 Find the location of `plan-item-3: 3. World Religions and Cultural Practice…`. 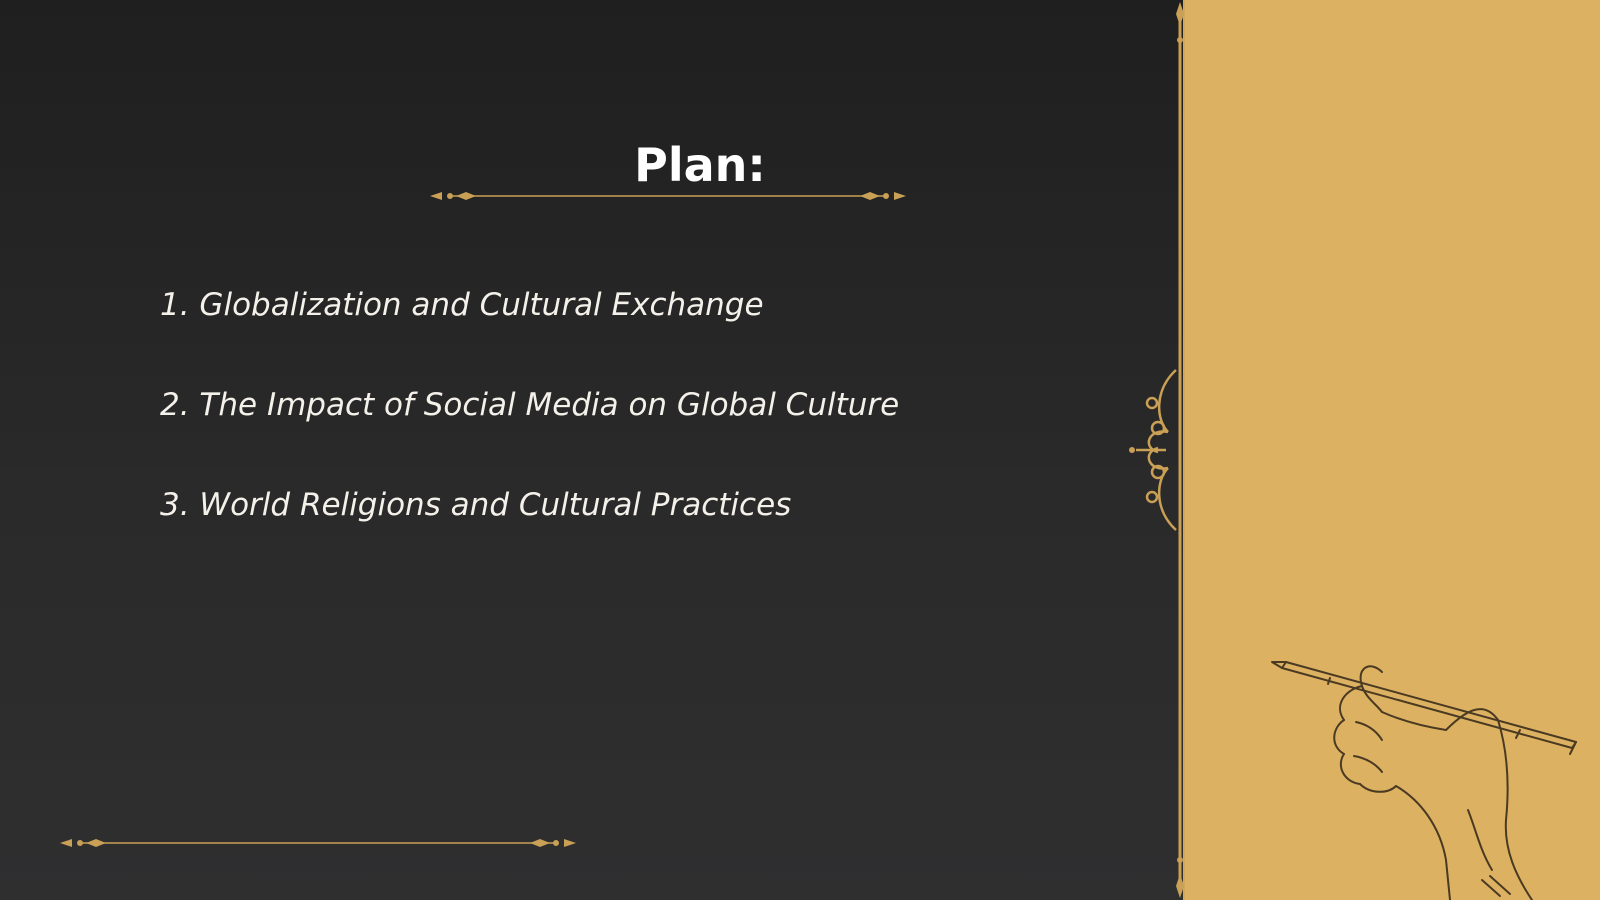

plan-item-3: 3. World Religions and Cultural Practice… is located at coordinates (476, 505).